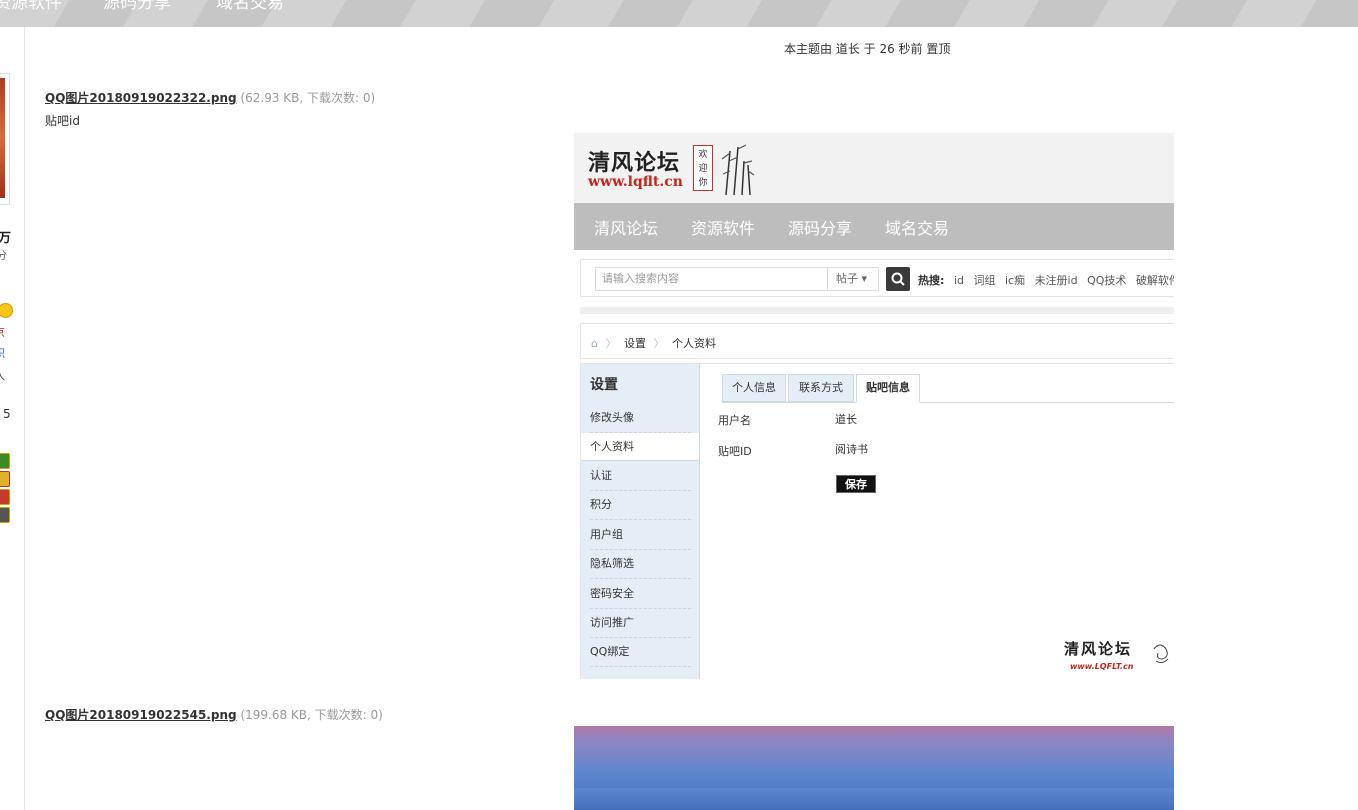 This screenshot has height=810, width=1358. I want to click on seal-char: 迎, so click(703, 169).